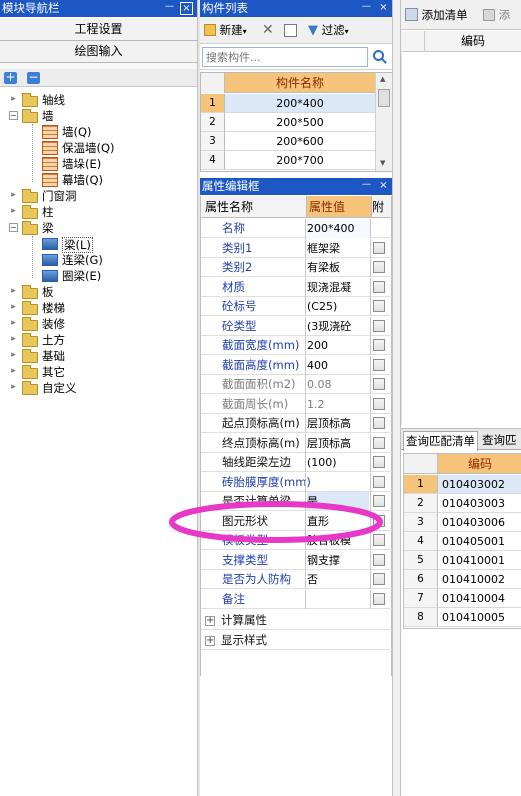 The image size is (521, 796). What do you see at coordinates (98, 132) in the screenshot?
I see `tree-leaf-item: 墙(Q)` at bounding box center [98, 132].